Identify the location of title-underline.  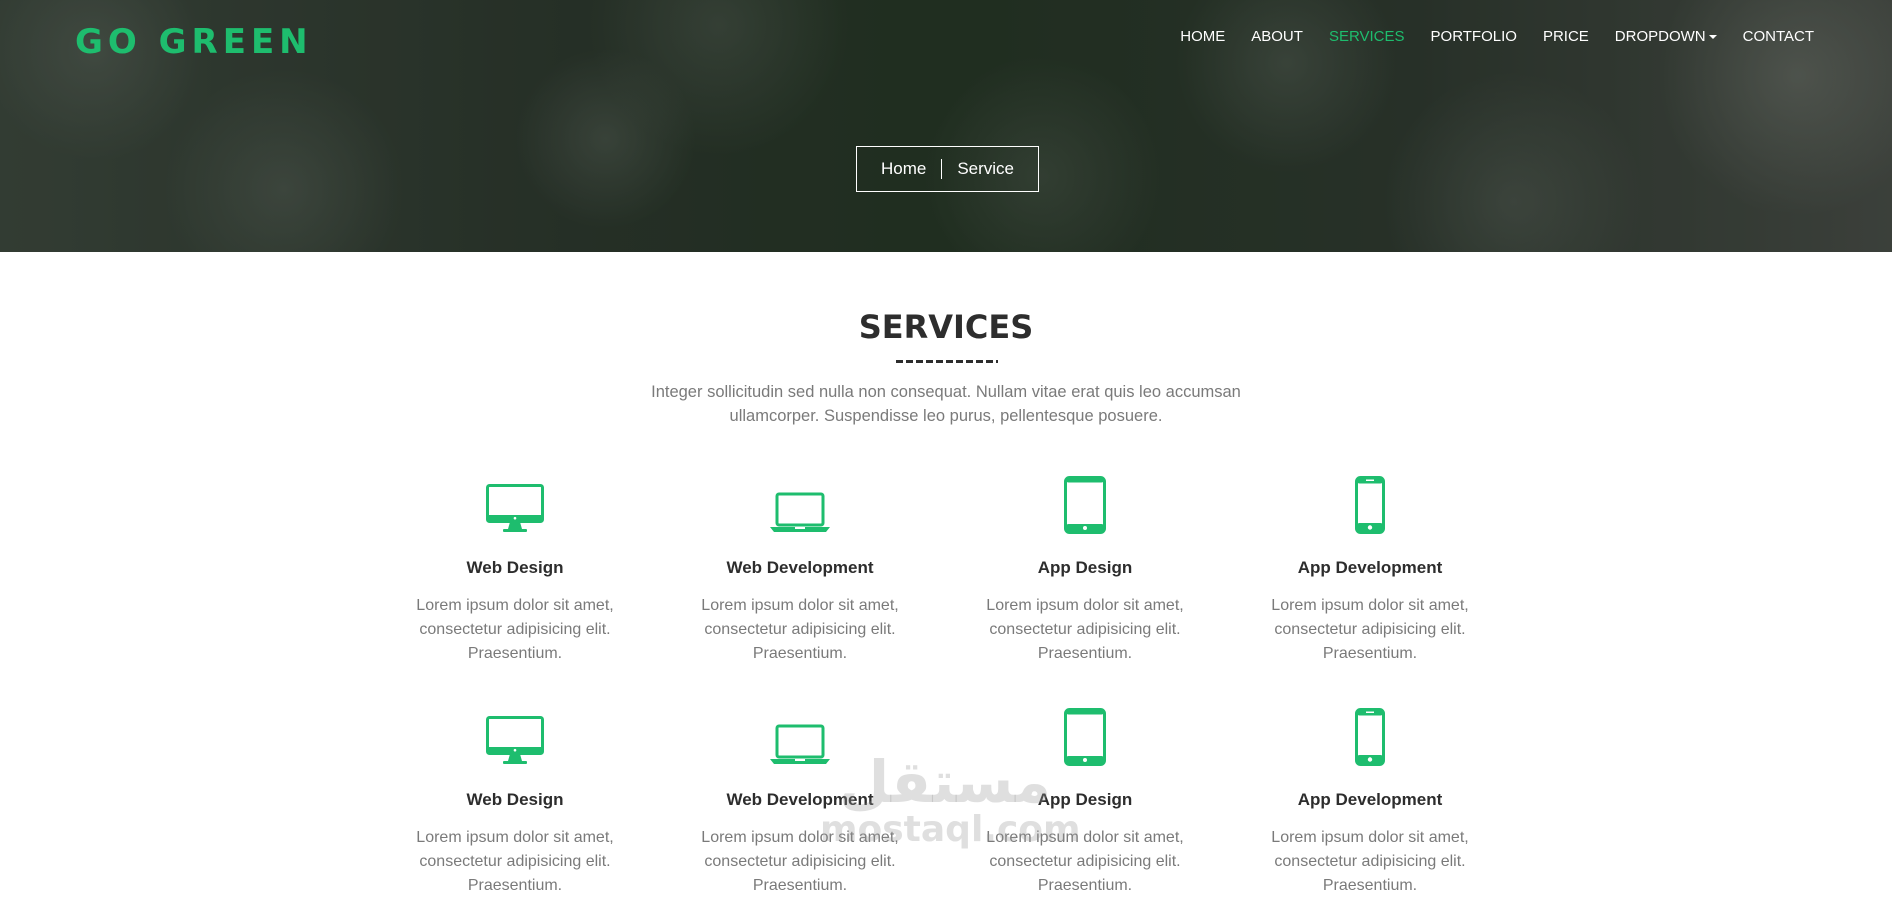
(947, 361).